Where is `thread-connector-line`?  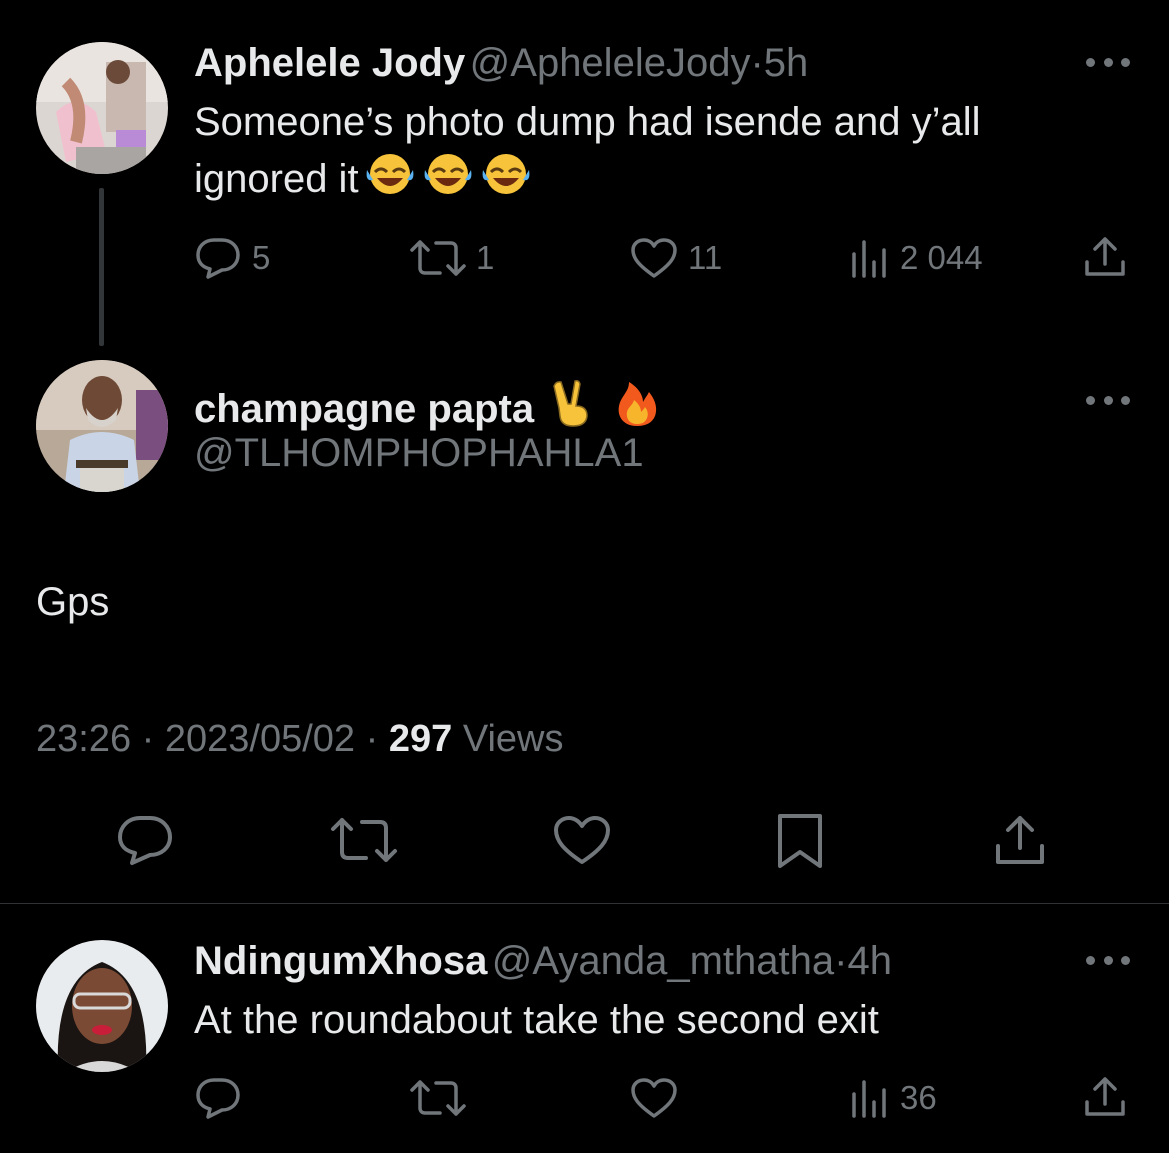
thread-connector-line is located at coordinates (101, 267).